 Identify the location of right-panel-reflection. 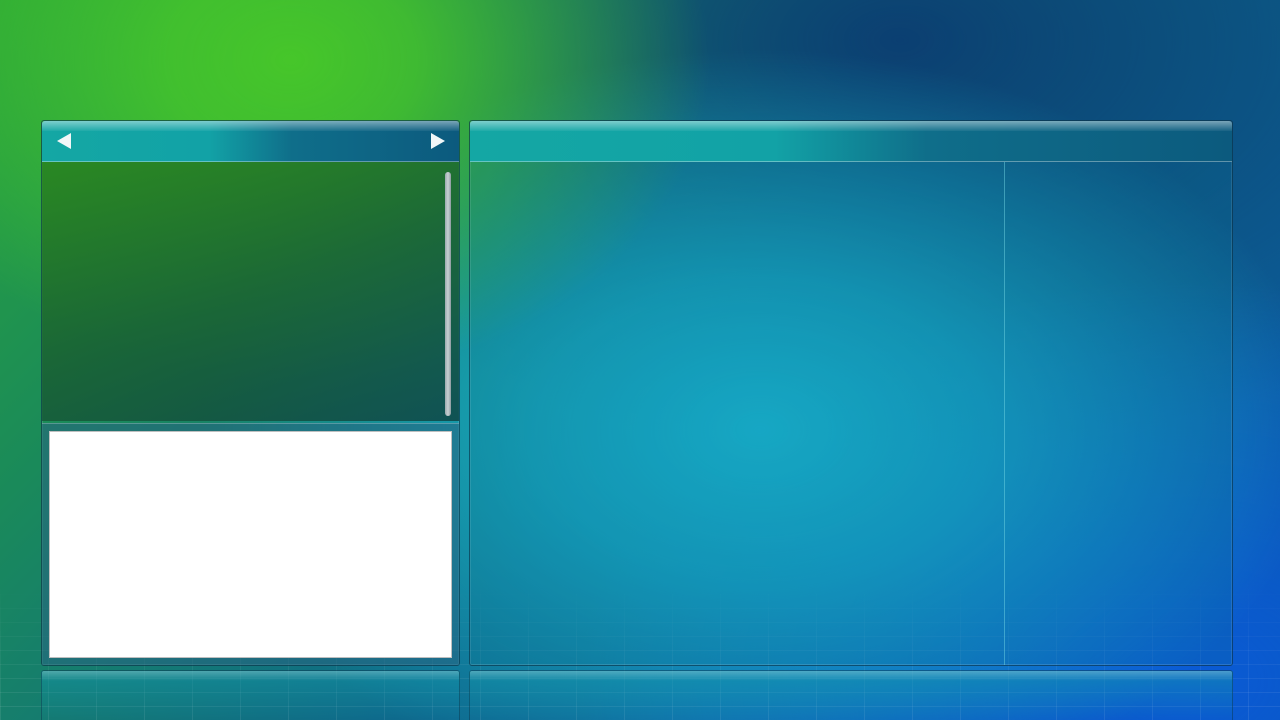
(851, 695).